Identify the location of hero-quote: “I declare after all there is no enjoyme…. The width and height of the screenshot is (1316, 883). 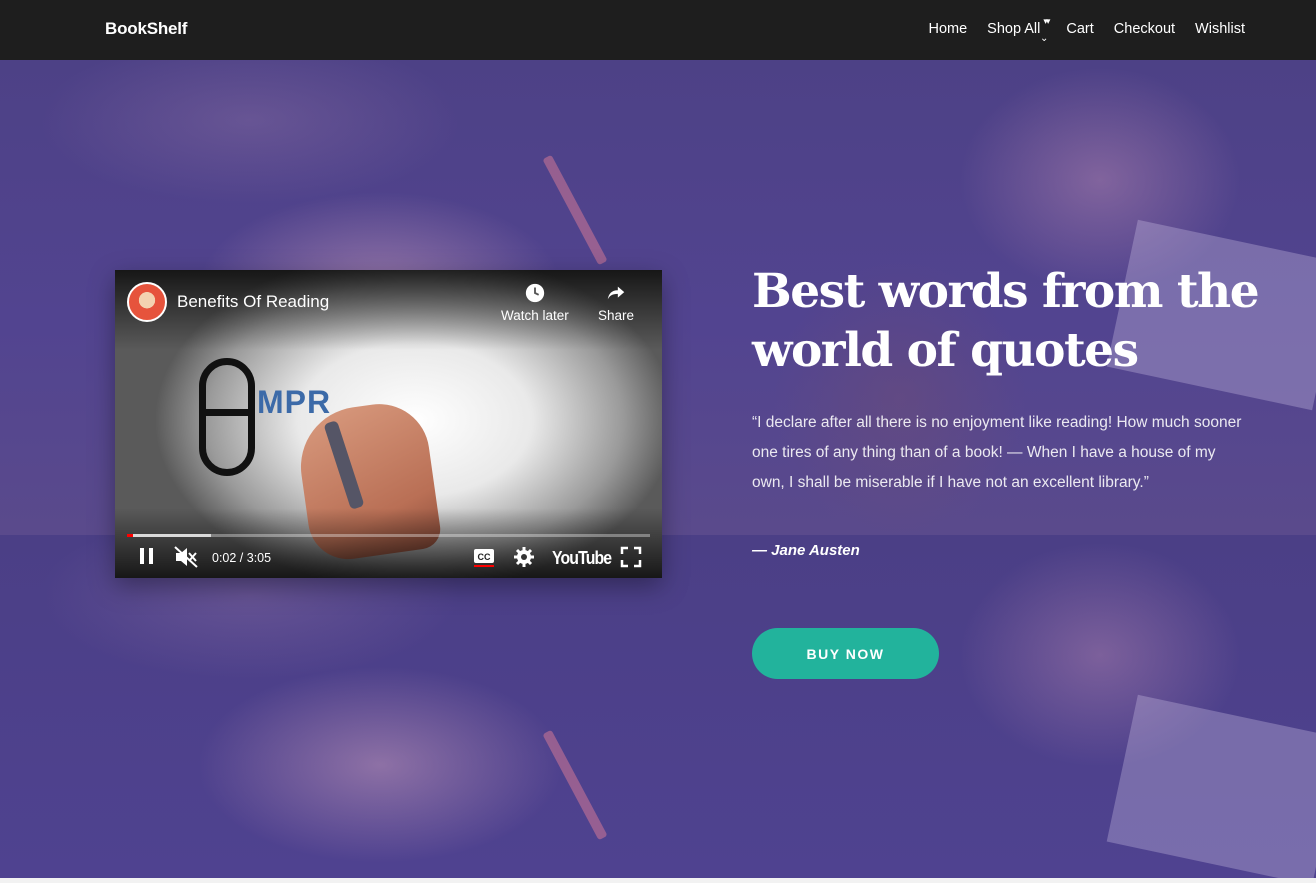
(997, 452).